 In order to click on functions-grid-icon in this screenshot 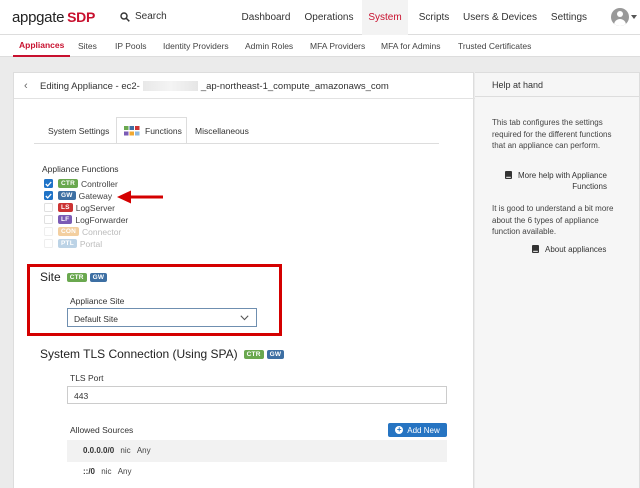, I will do `click(132, 130)`.